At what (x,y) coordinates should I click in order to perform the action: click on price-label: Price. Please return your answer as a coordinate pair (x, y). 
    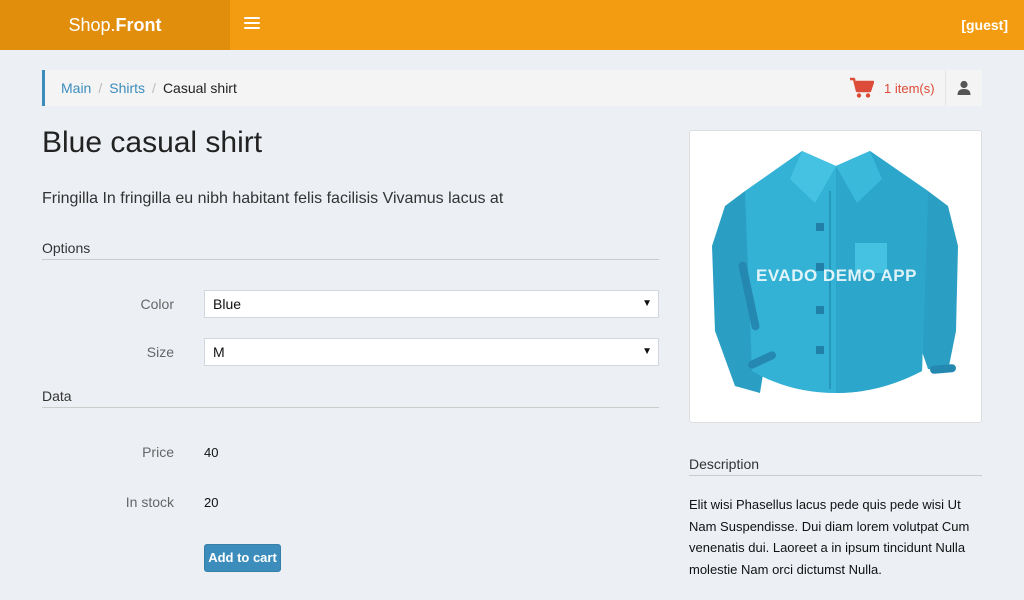
    Looking at the image, I should click on (158, 452).